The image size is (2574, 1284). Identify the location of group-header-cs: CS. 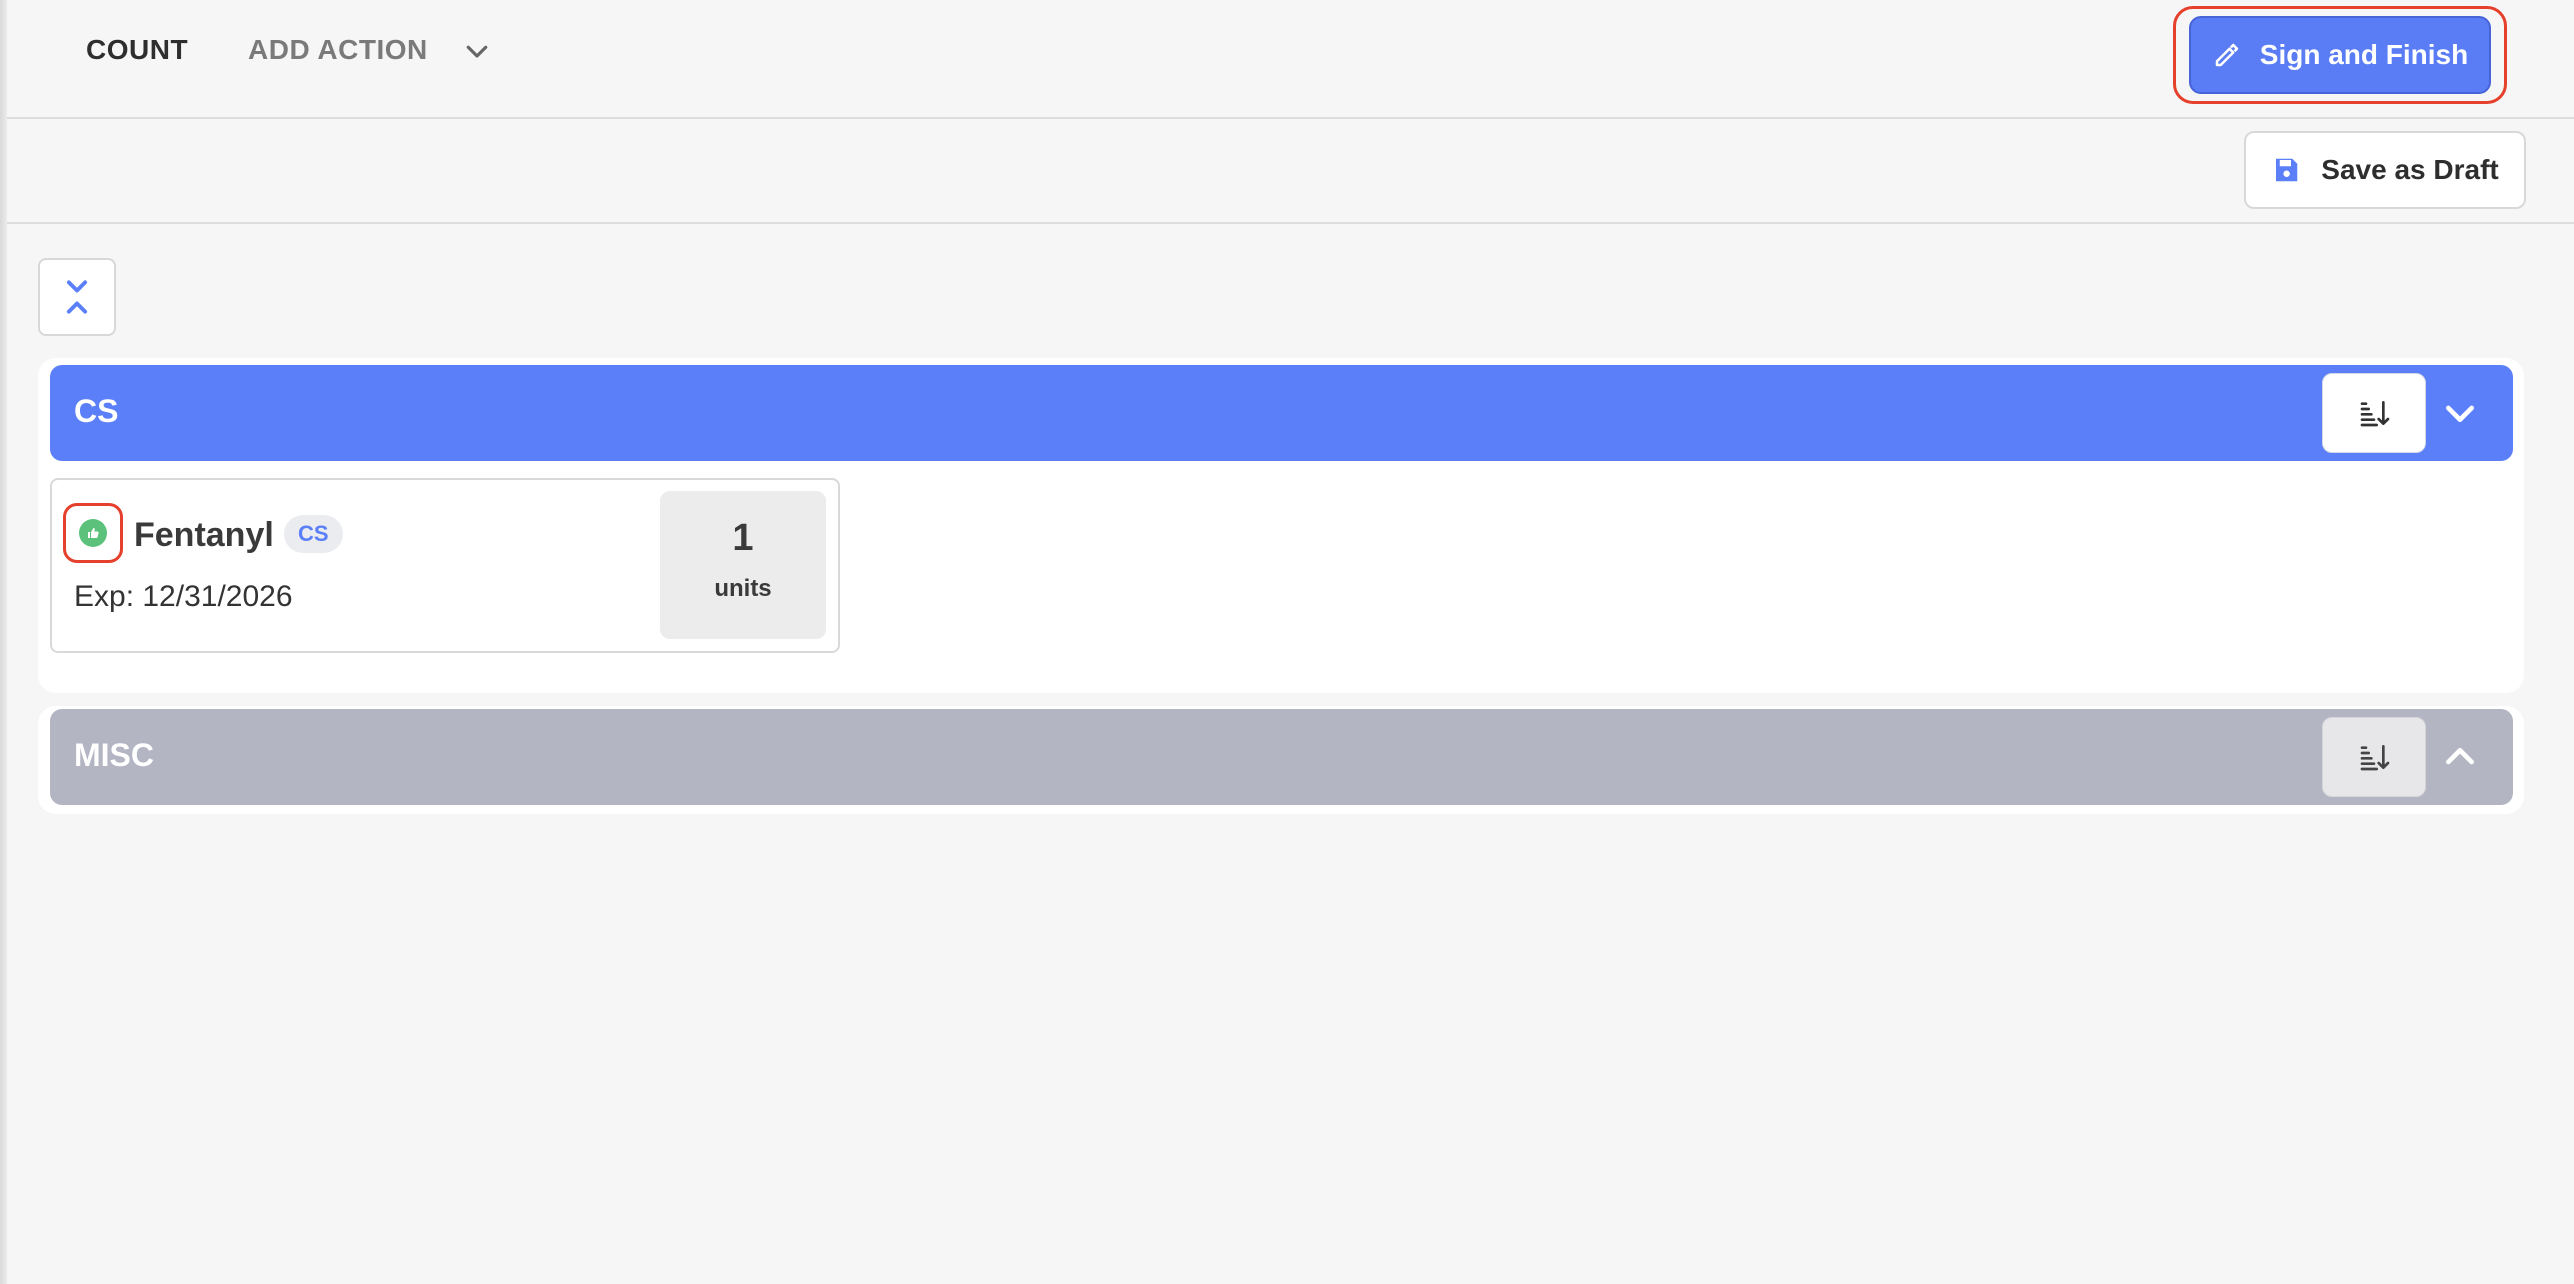
(1281, 413).